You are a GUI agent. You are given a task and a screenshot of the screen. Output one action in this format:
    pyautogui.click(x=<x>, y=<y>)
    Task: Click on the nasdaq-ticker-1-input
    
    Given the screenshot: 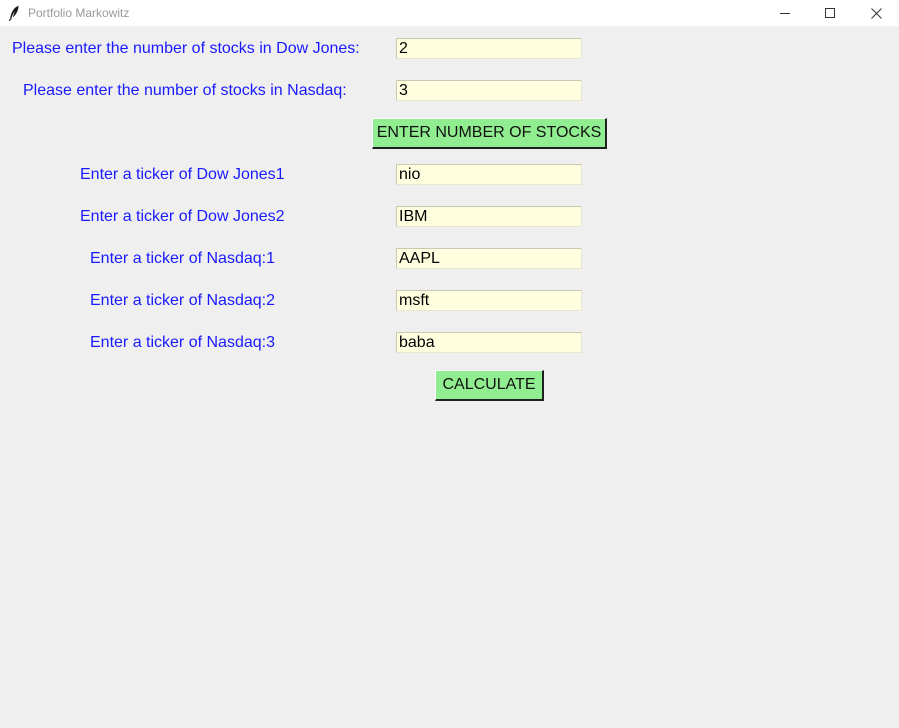 What is the action you would take?
    pyautogui.click(x=489, y=258)
    